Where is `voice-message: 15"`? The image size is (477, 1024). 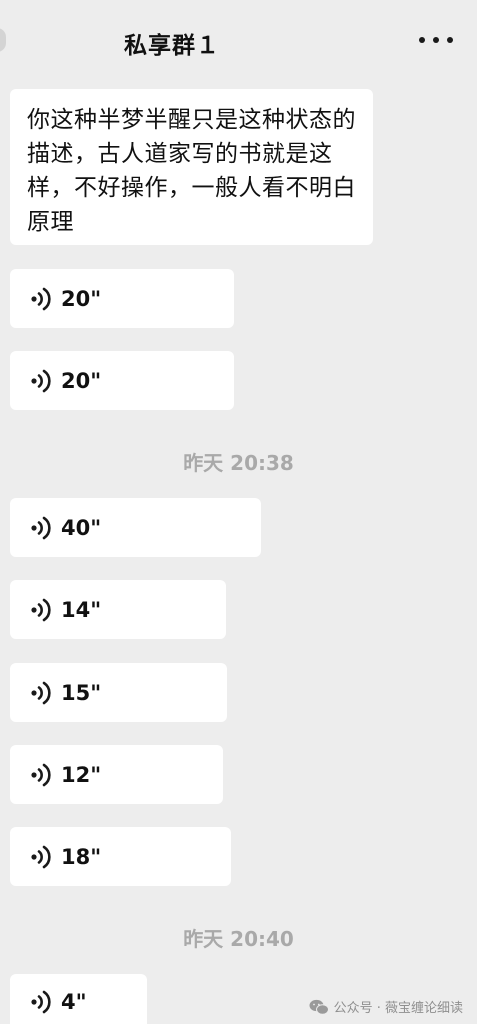 voice-message: 15" is located at coordinates (118, 692).